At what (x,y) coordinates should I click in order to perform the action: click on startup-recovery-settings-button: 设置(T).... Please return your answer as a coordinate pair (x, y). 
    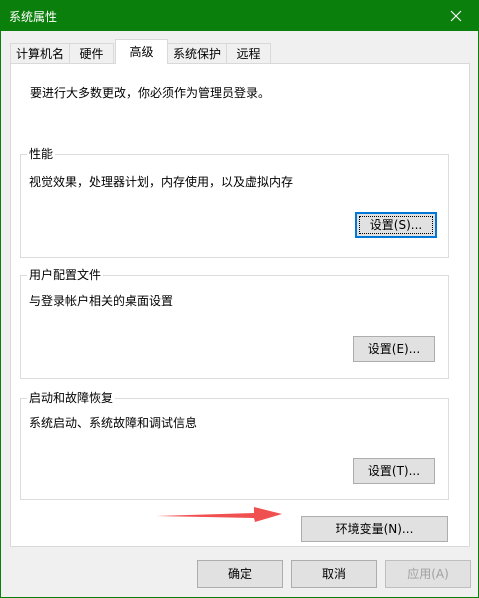
    Looking at the image, I should click on (394, 471).